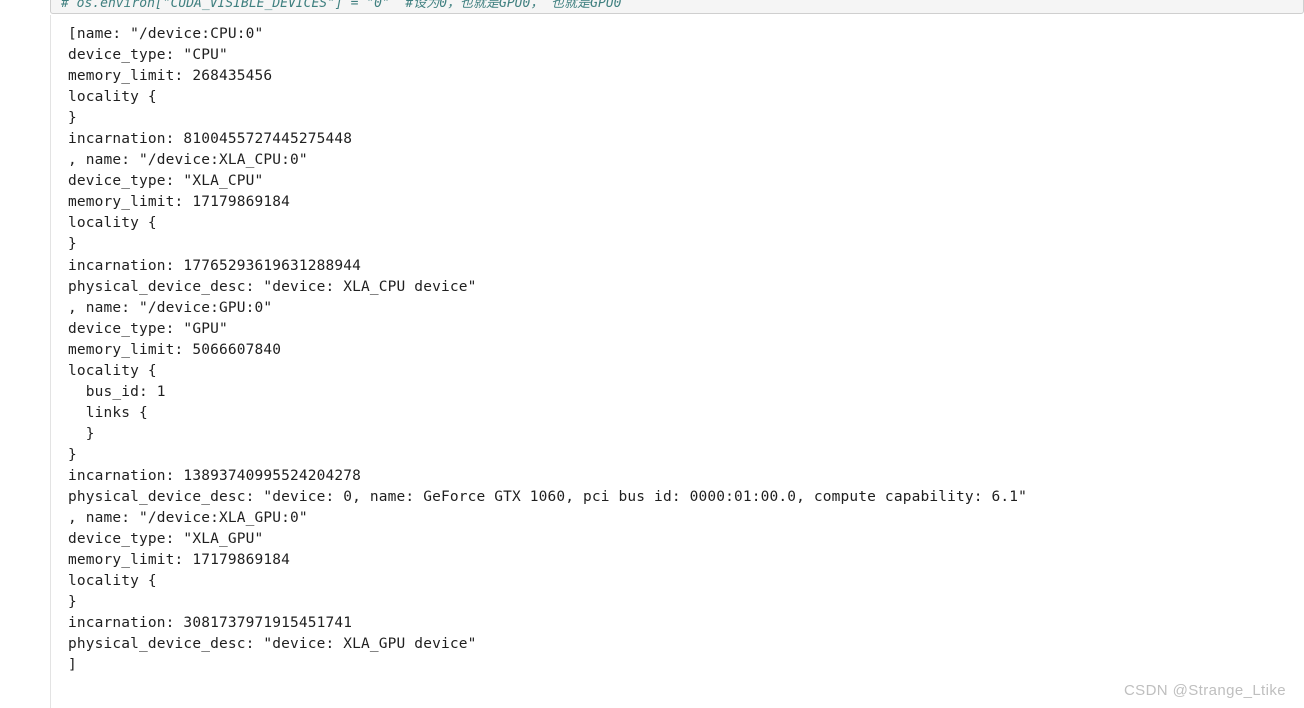 The image size is (1304, 708). I want to click on output-line: device_type: "XLA_GPU", so click(166, 539).